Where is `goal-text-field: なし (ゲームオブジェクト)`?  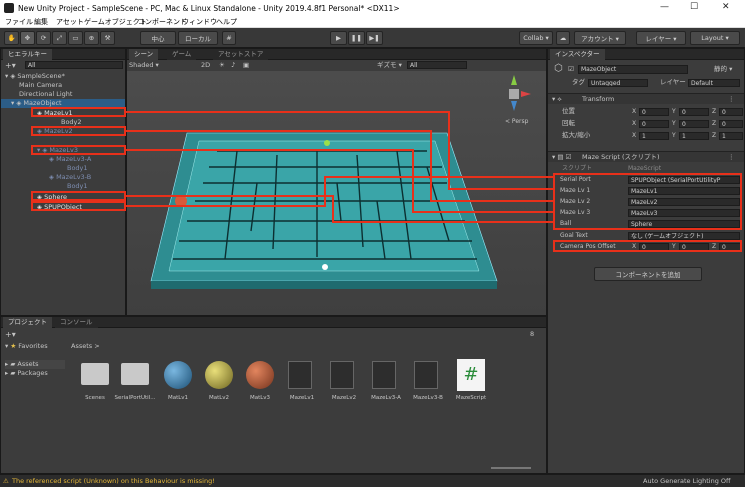 goal-text-field: なし (ゲームオブジェクト) is located at coordinates (684, 236).